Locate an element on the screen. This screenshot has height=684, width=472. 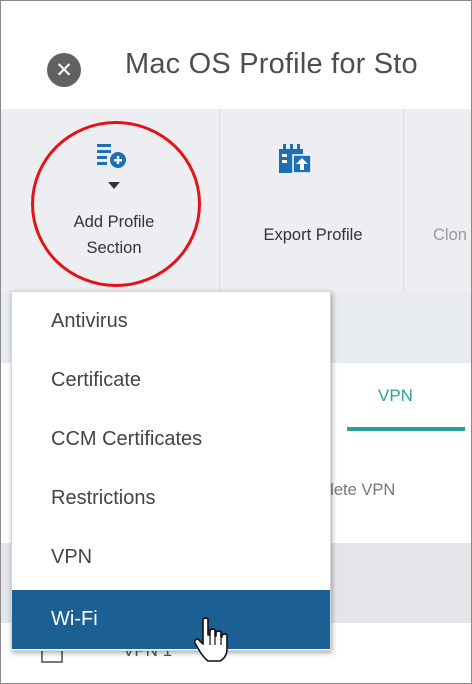
export-profile-icon is located at coordinates (295, 158).